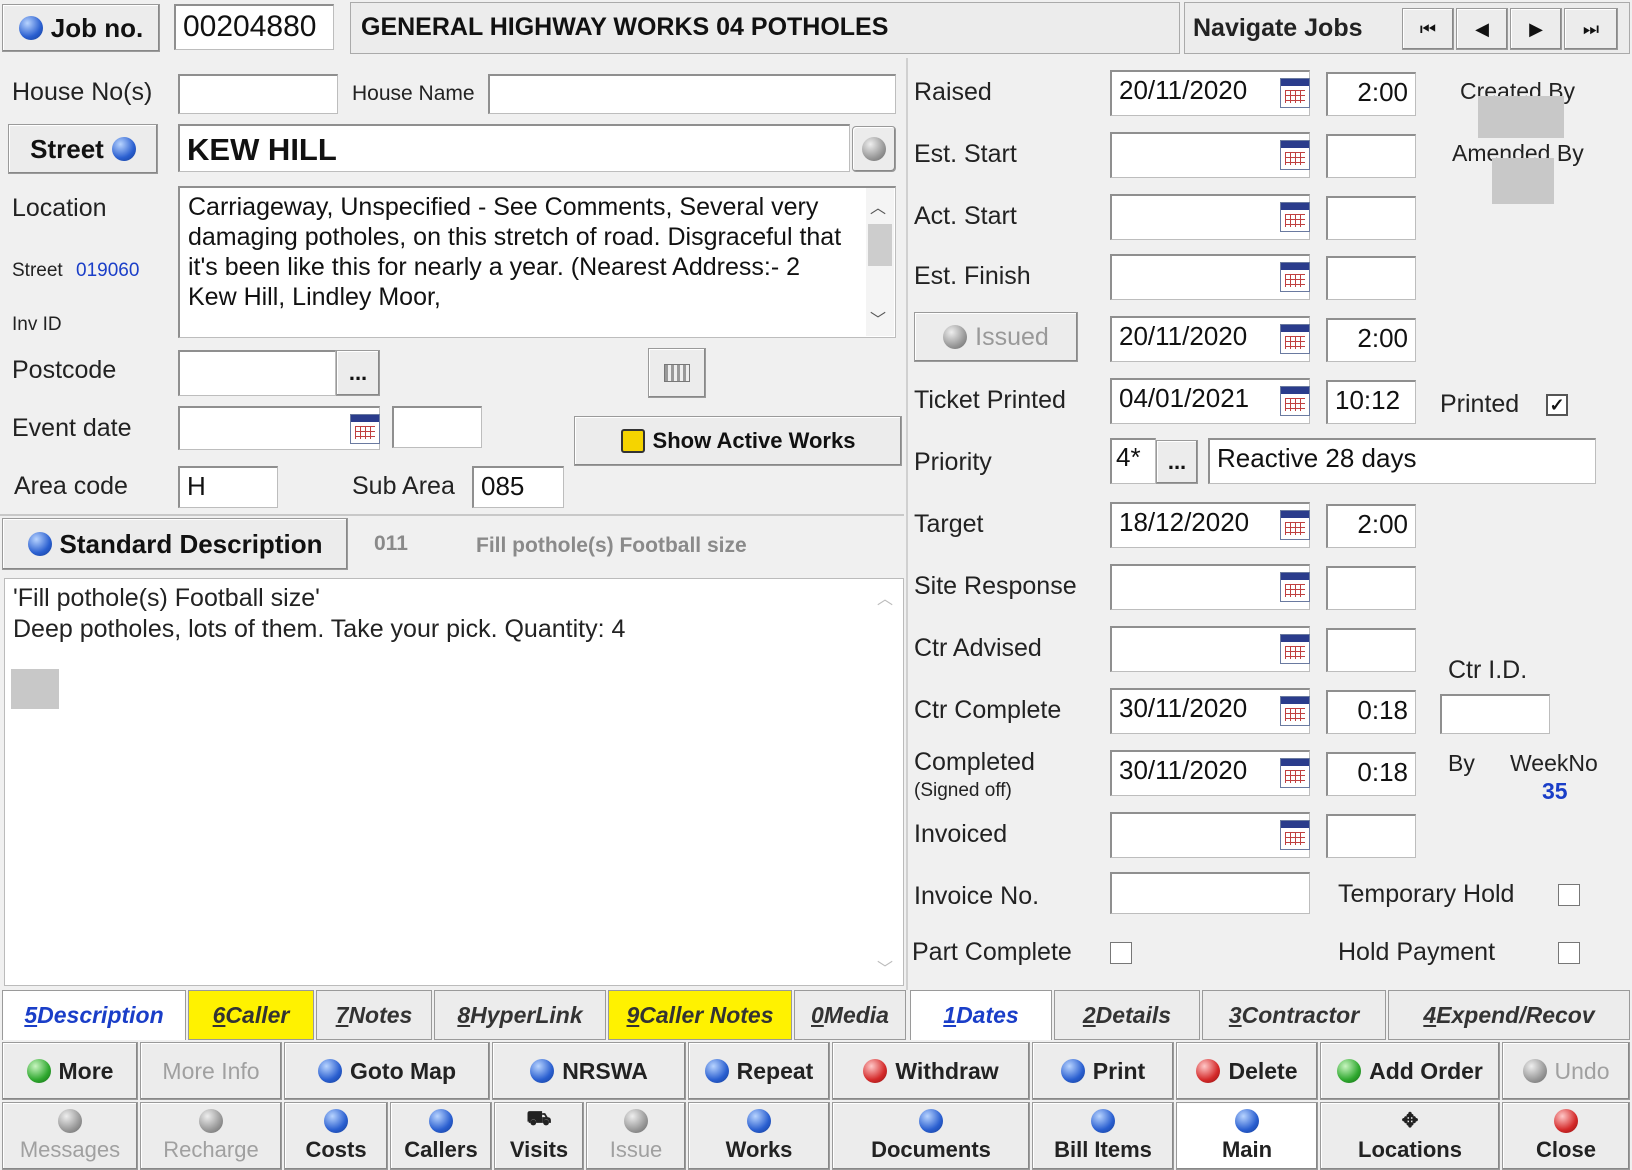  Describe the element at coordinates (759, 1121) in the screenshot. I see `works-icon` at that location.